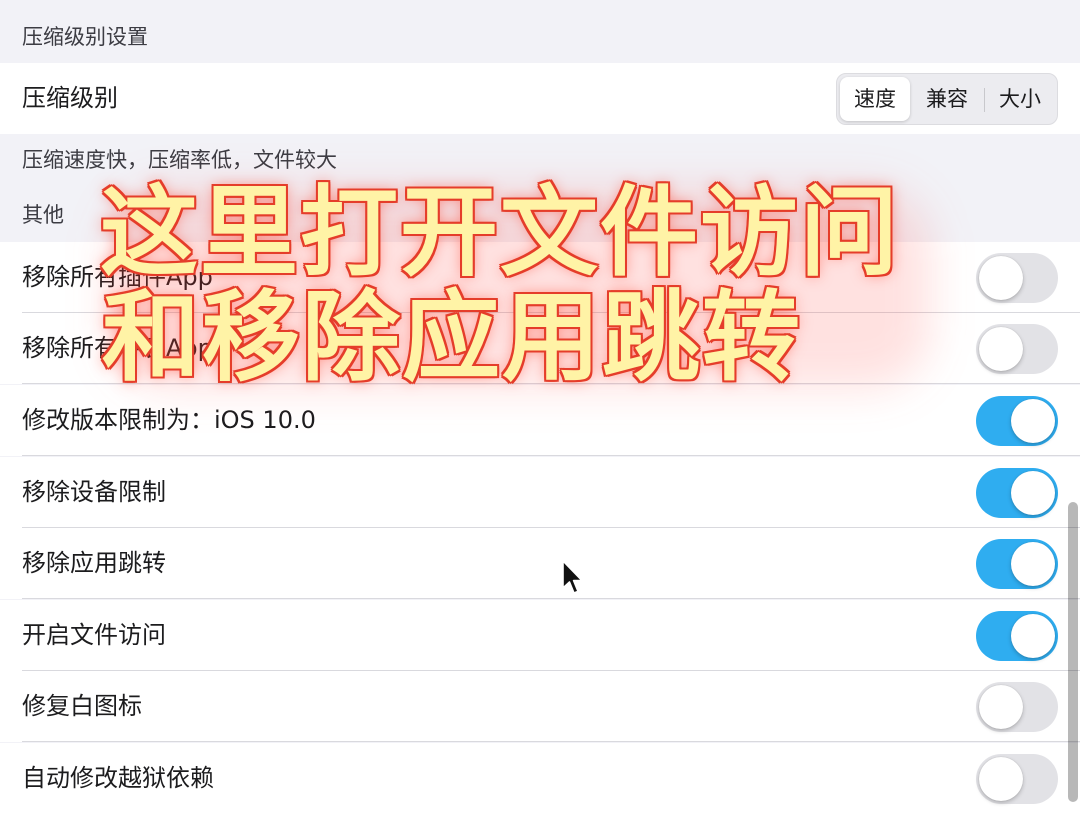 The height and width of the screenshot is (814, 1080). I want to click on row-label: 移除所有手表App, so click(117, 348).